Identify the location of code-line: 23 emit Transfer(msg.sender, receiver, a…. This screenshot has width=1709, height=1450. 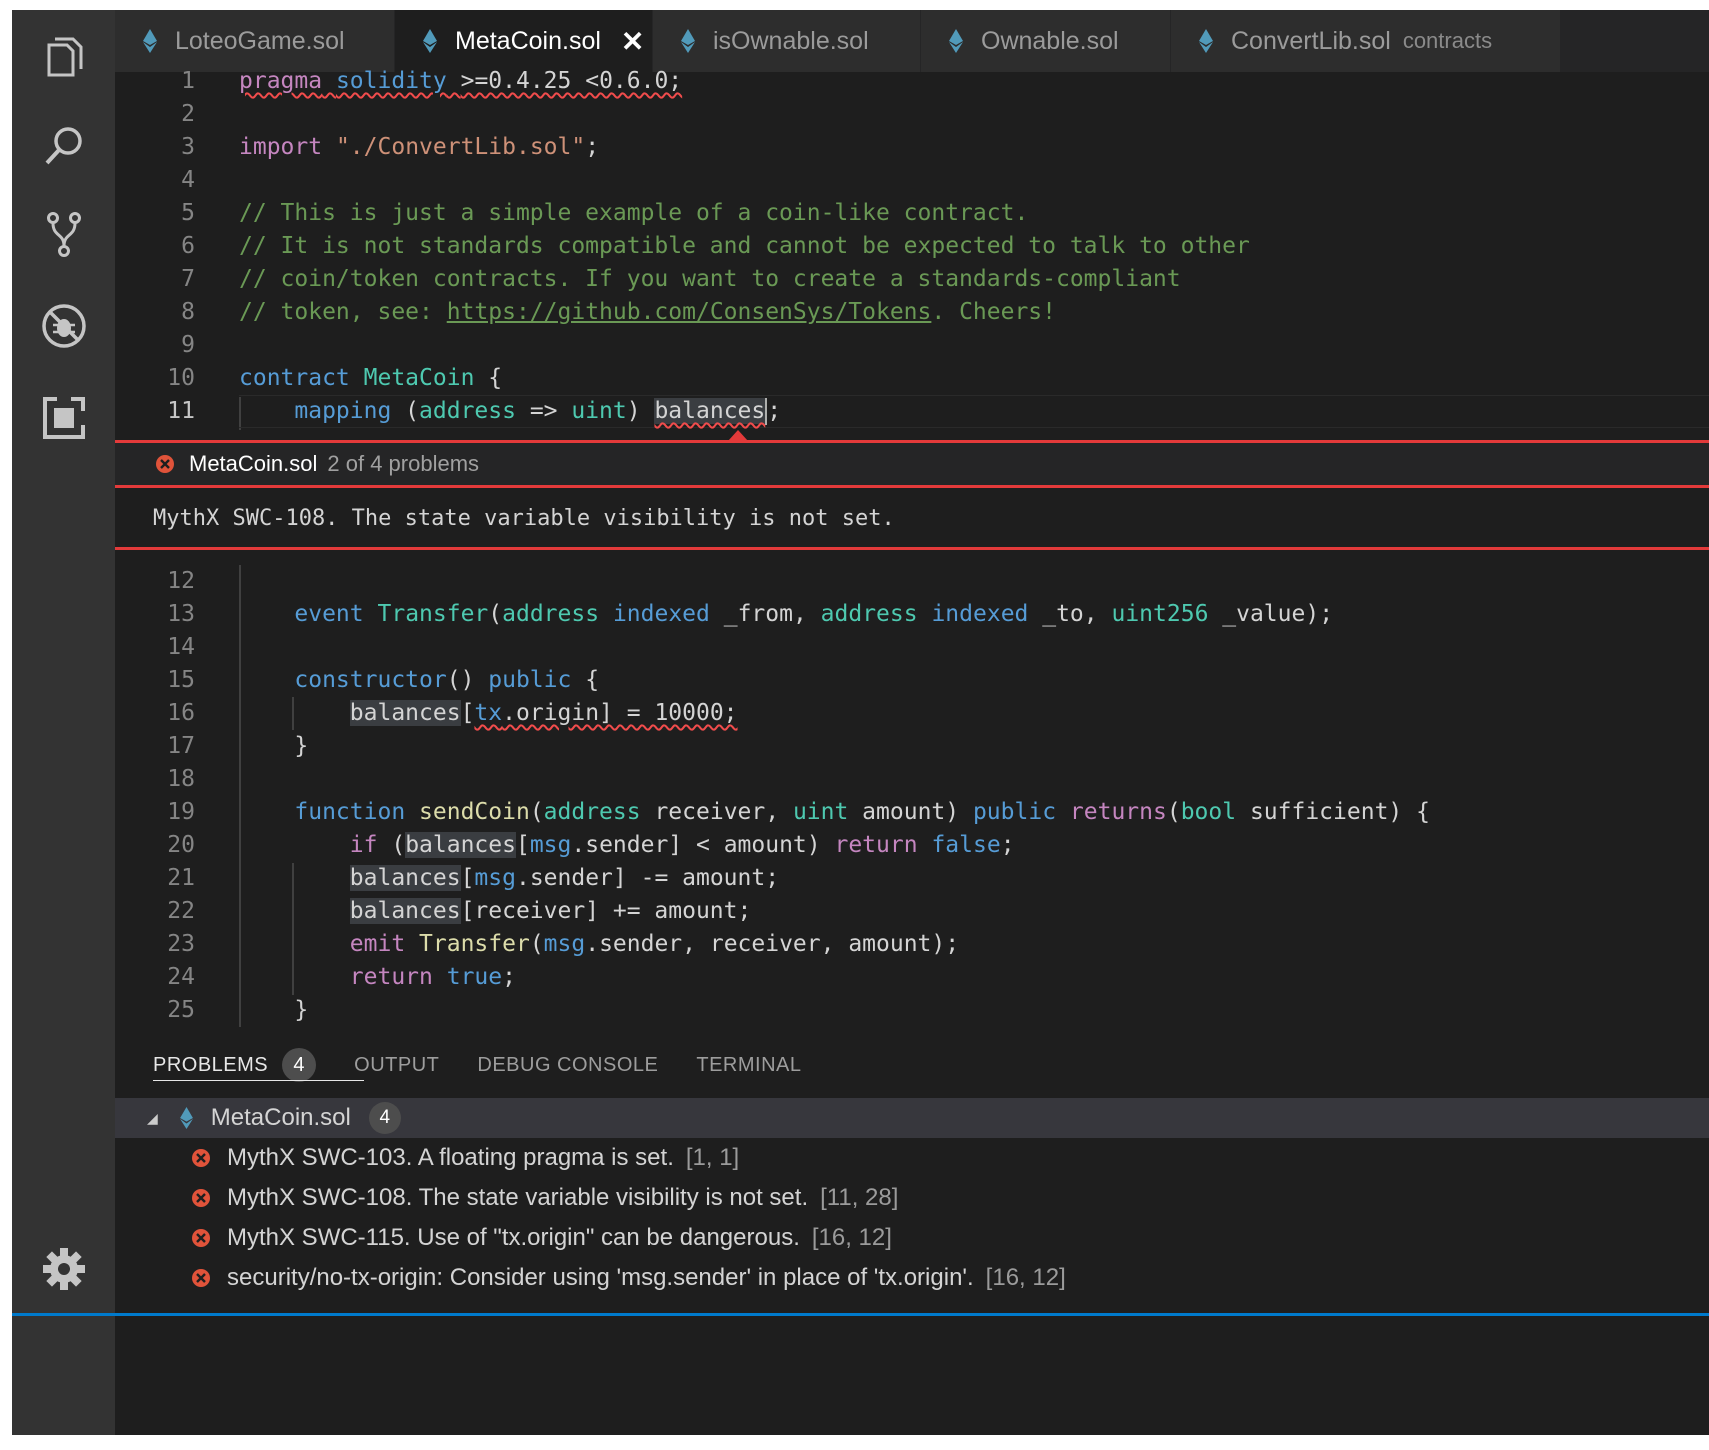
(563, 944).